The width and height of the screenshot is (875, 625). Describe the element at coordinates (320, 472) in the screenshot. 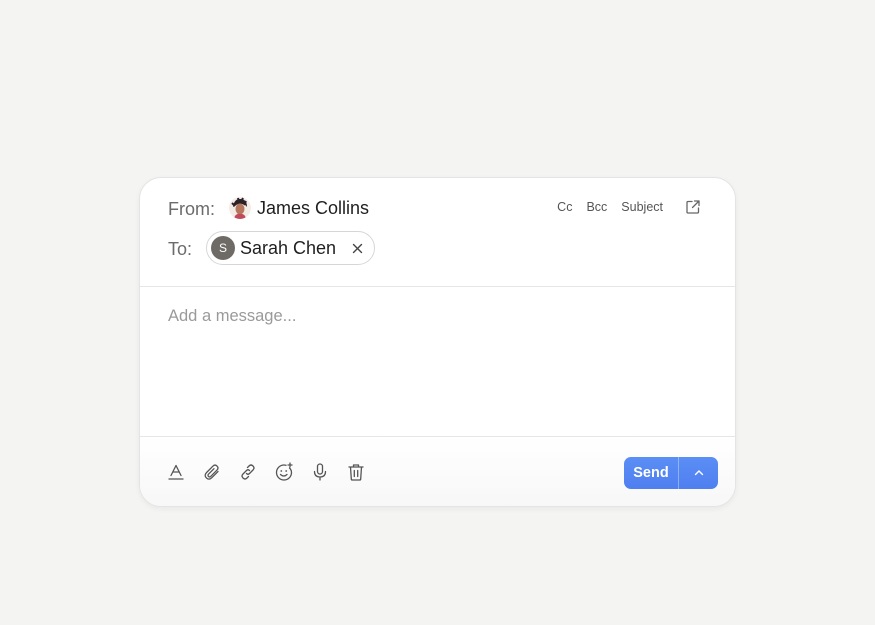

I see `microphone-icon` at that location.